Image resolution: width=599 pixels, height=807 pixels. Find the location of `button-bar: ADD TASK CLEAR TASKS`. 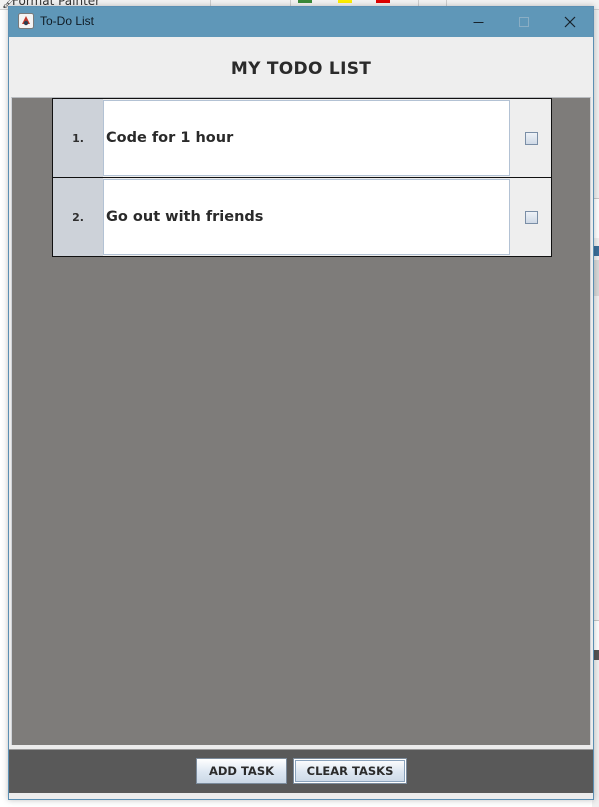

button-bar: ADD TASK CLEAR TASKS is located at coordinates (301, 771).